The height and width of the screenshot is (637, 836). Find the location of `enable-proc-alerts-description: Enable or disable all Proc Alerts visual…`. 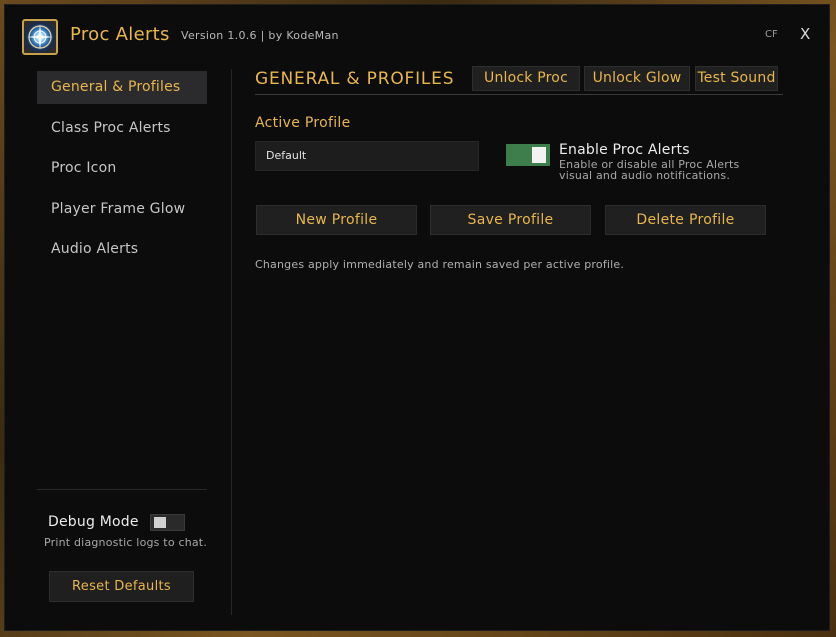

enable-proc-alerts-description: Enable or disable all Proc Alerts visual… is located at coordinates (659, 170).